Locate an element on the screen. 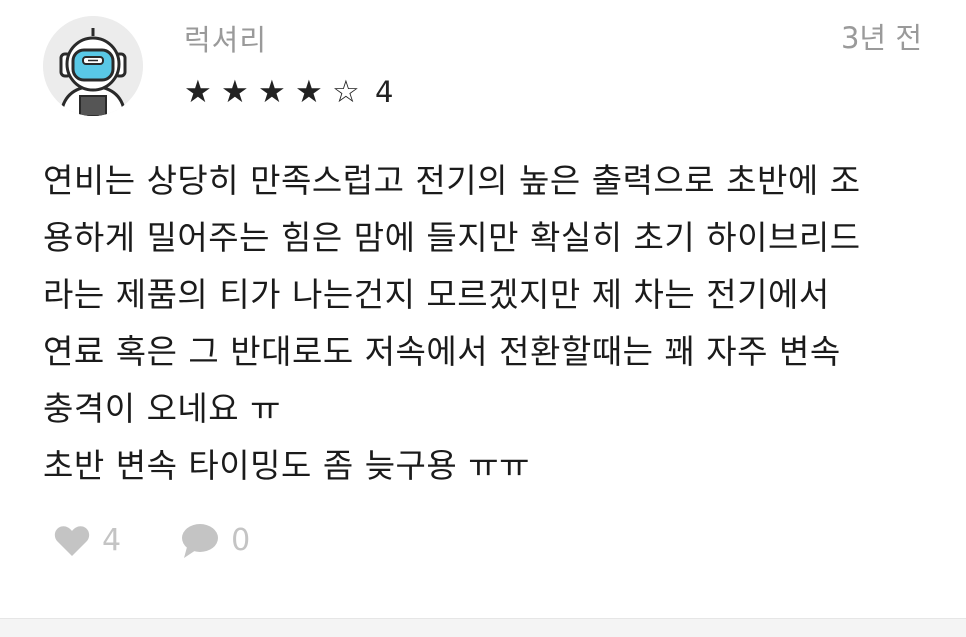 Image resolution: width=966 pixels, height=637 pixels. review-text-line: 용하게 밀어주는 힘은 맘에 들지만 확실히 초기 하이브리드 is located at coordinates (452, 237).